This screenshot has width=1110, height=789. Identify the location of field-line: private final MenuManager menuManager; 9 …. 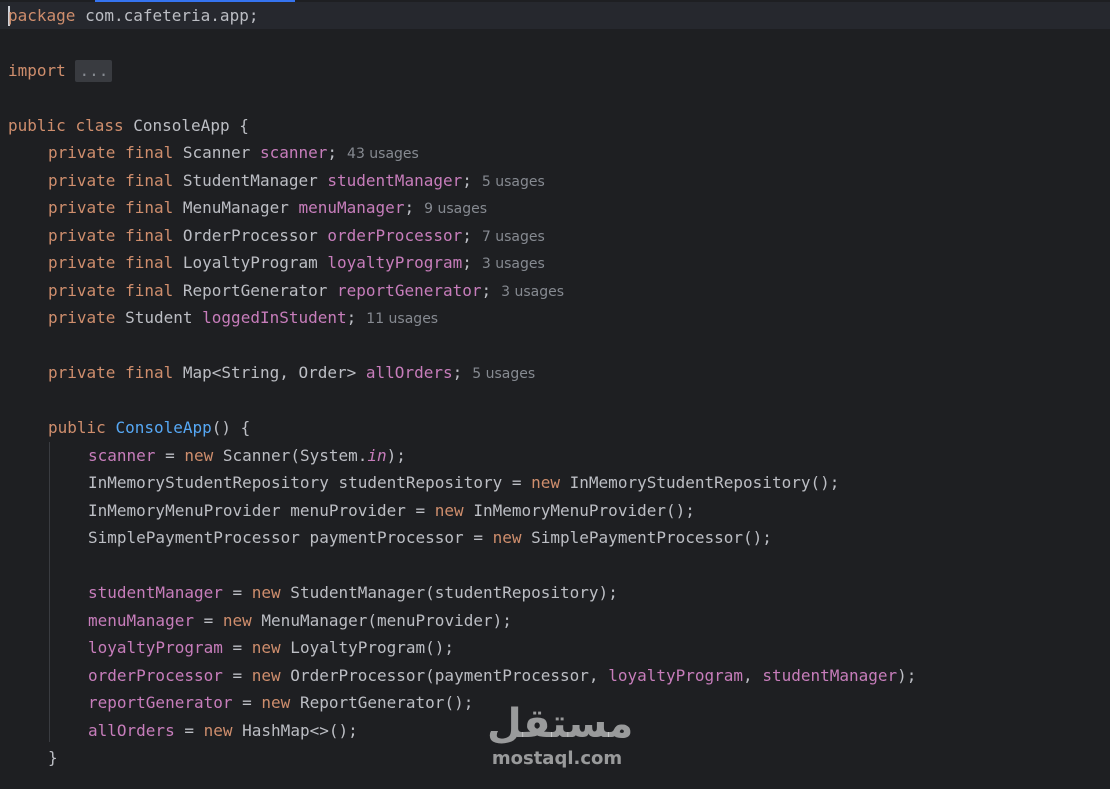
(555, 207).